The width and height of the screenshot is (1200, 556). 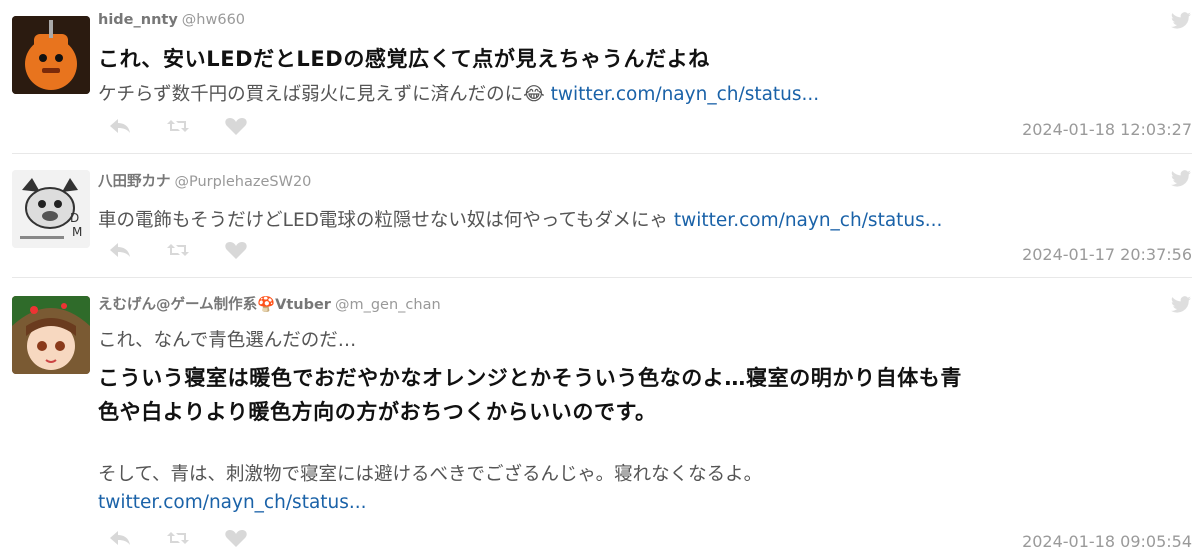 I want to click on user-handle: @m_gen_chan, so click(x=388, y=305).